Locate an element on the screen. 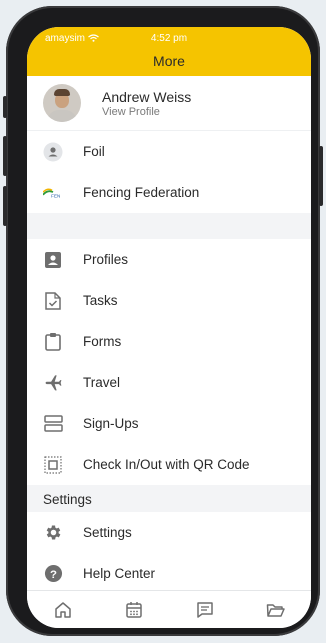 The height and width of the screenshot is (643, 326). menu-label: Travel is located at coordinates (102, 382).